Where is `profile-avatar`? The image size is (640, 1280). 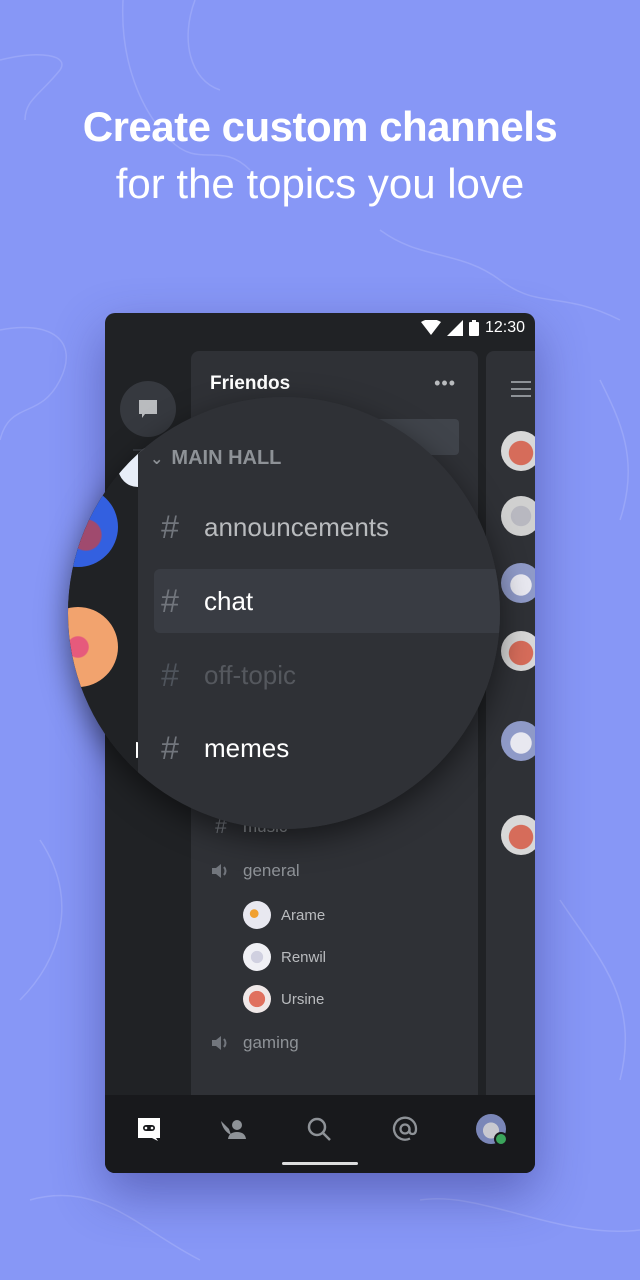 profile-avatar is located at coordinates (492, 1130).